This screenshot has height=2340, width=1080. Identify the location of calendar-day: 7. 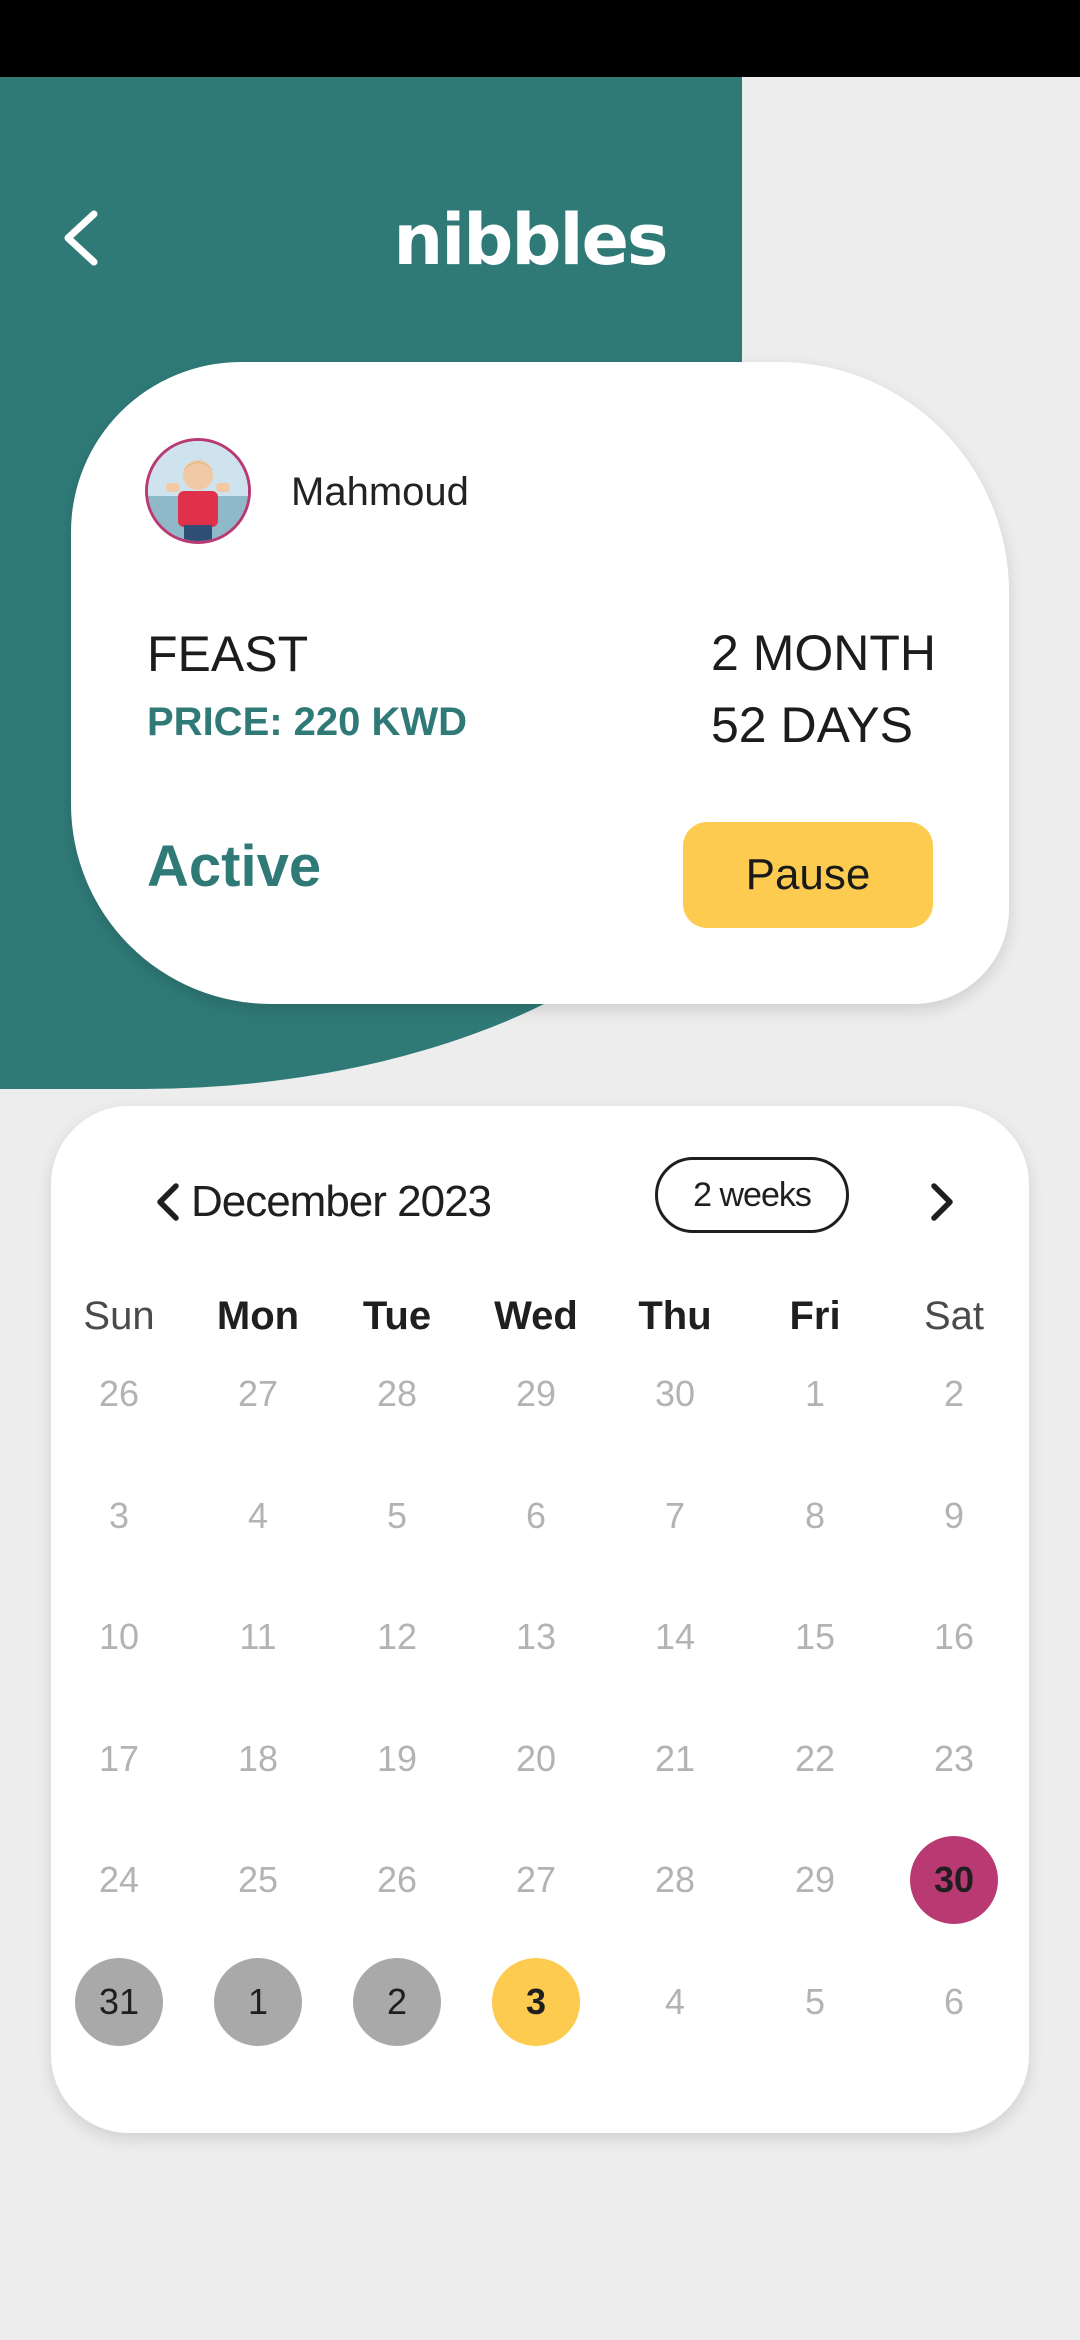
(675, 1516).